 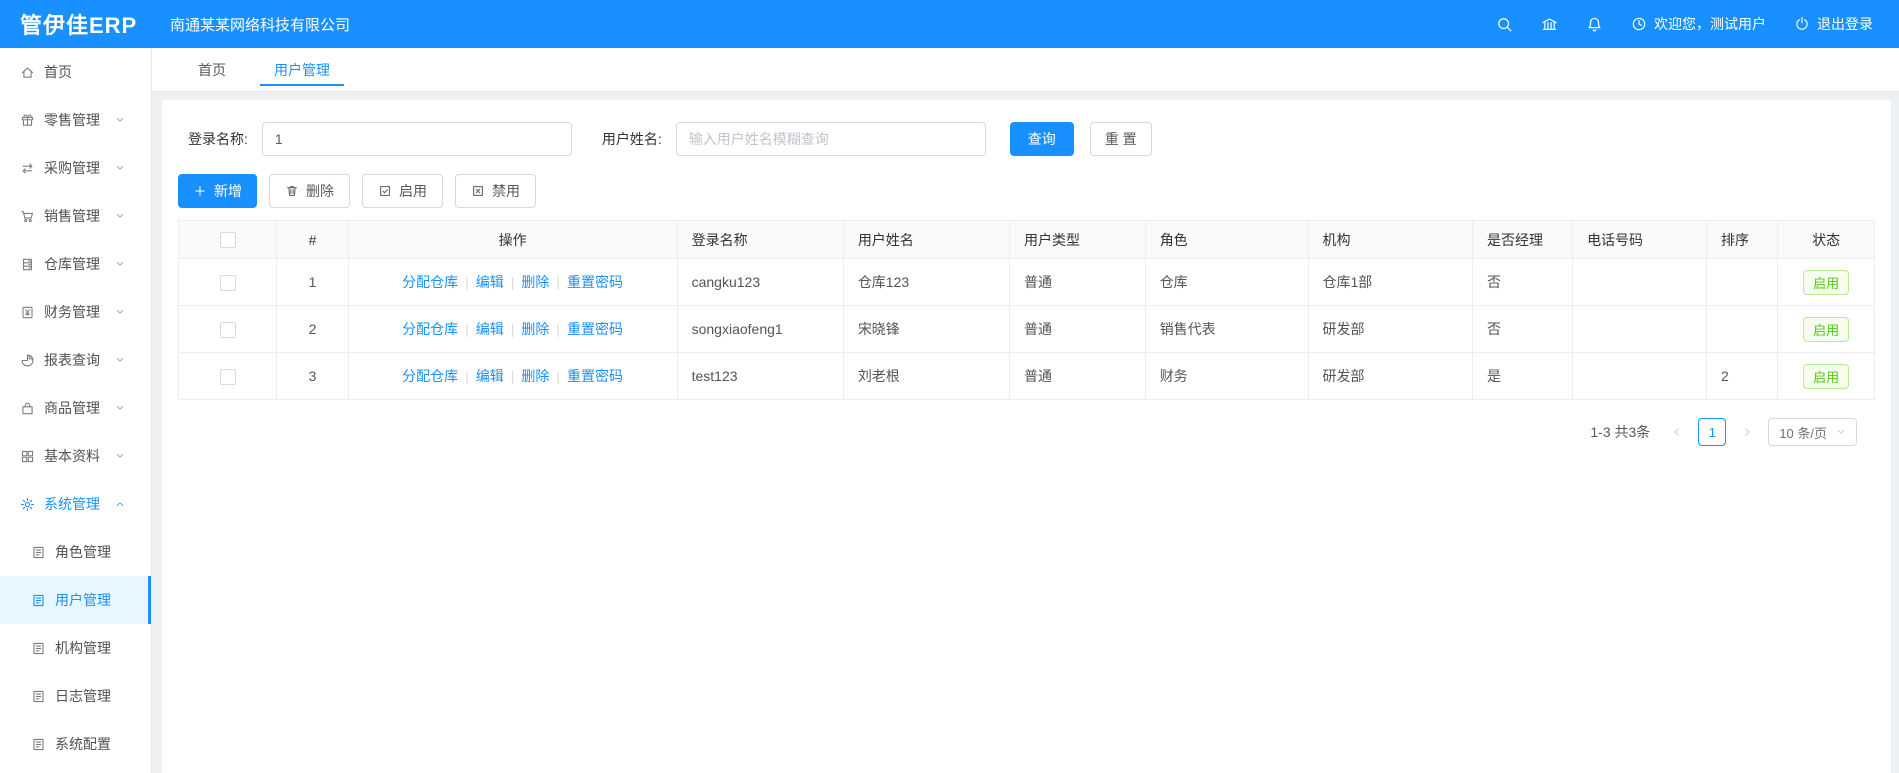 I want to click on sidebar-item-角色管理: 角色管理, so click(x=75, y=552).